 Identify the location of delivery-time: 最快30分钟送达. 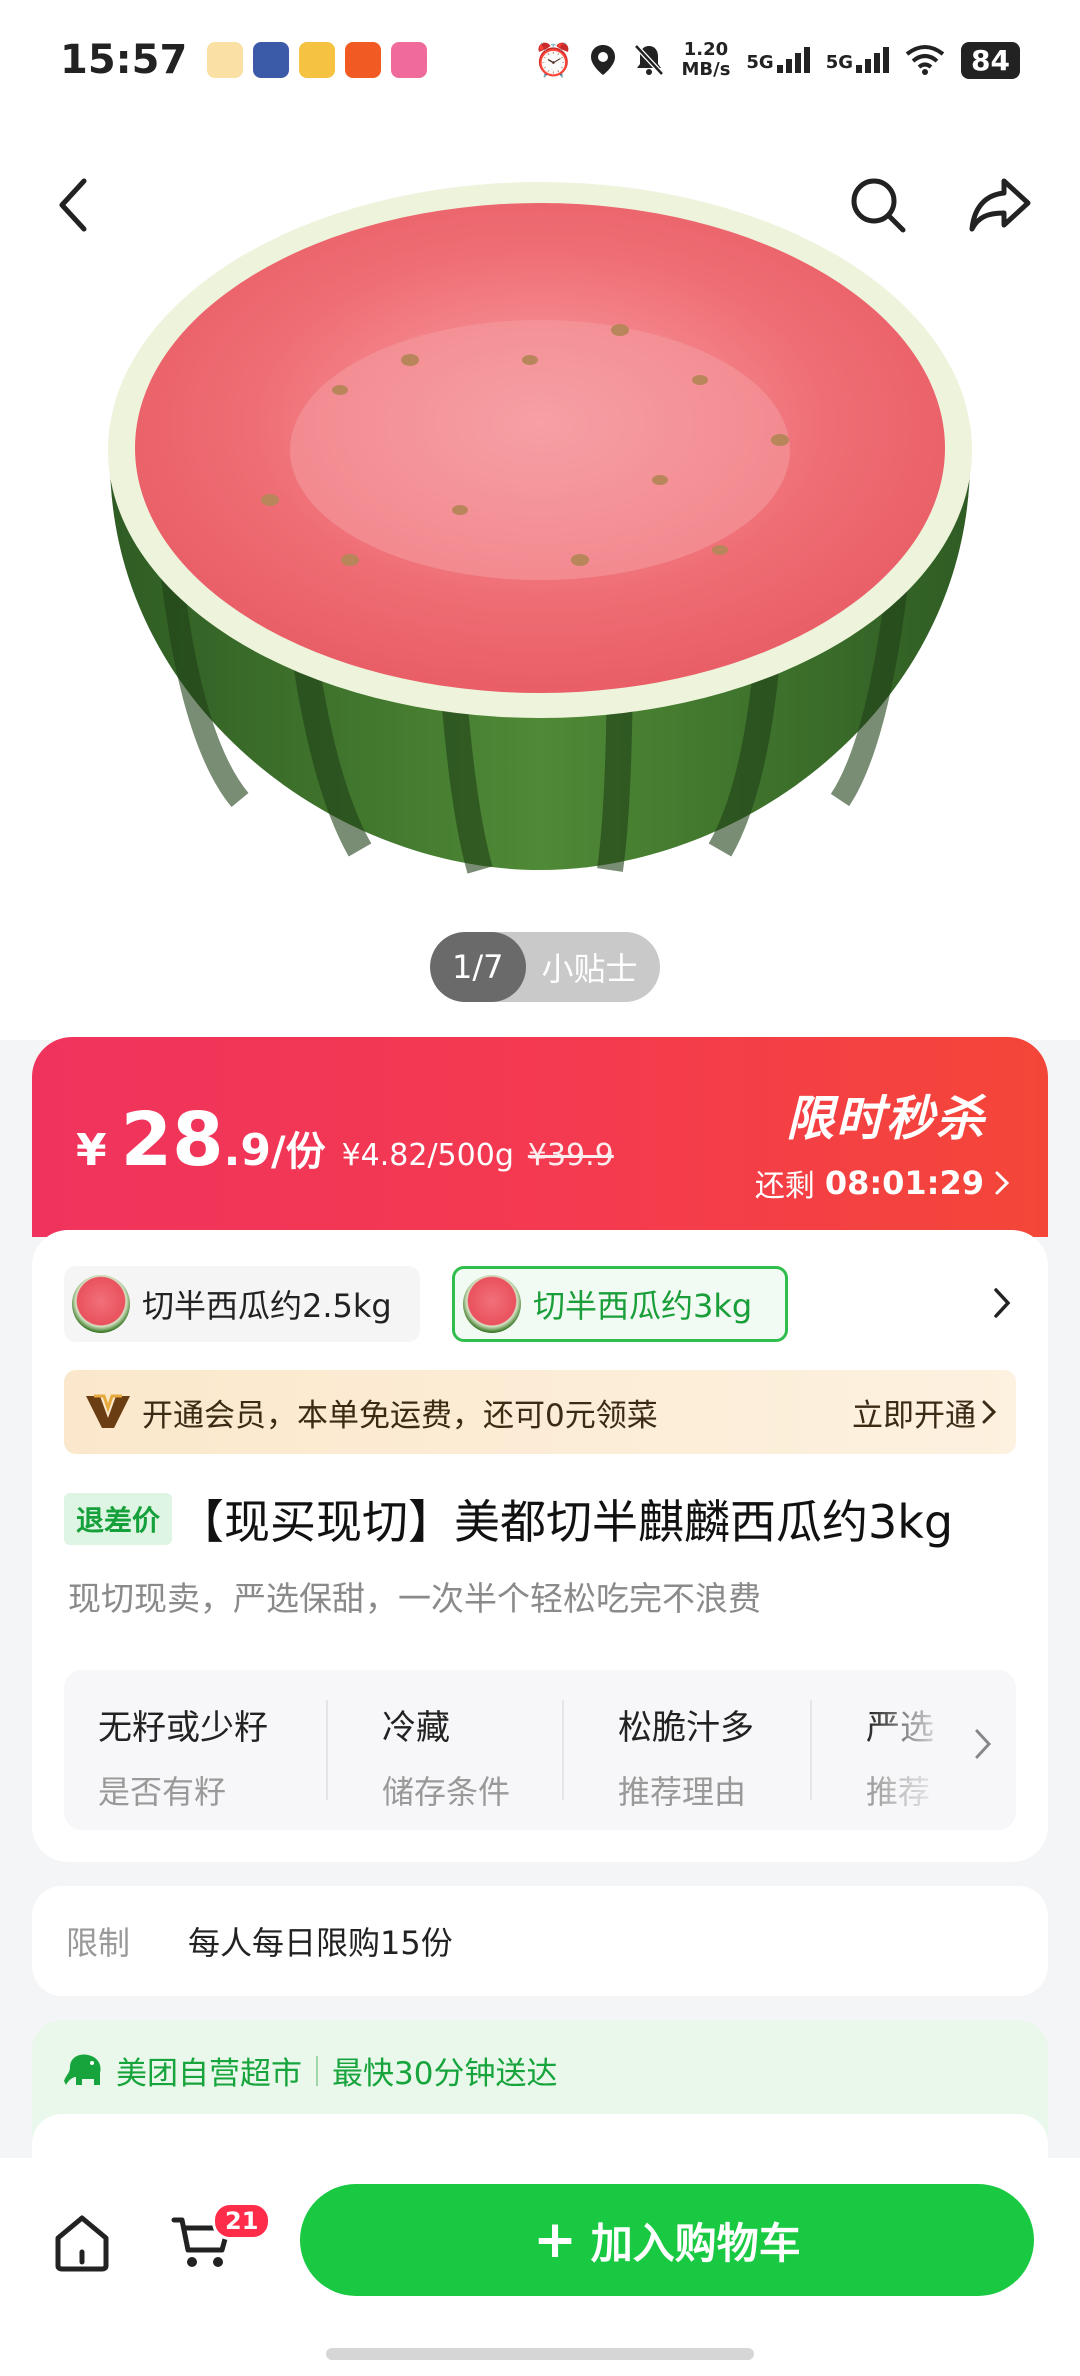
(445, 2074).